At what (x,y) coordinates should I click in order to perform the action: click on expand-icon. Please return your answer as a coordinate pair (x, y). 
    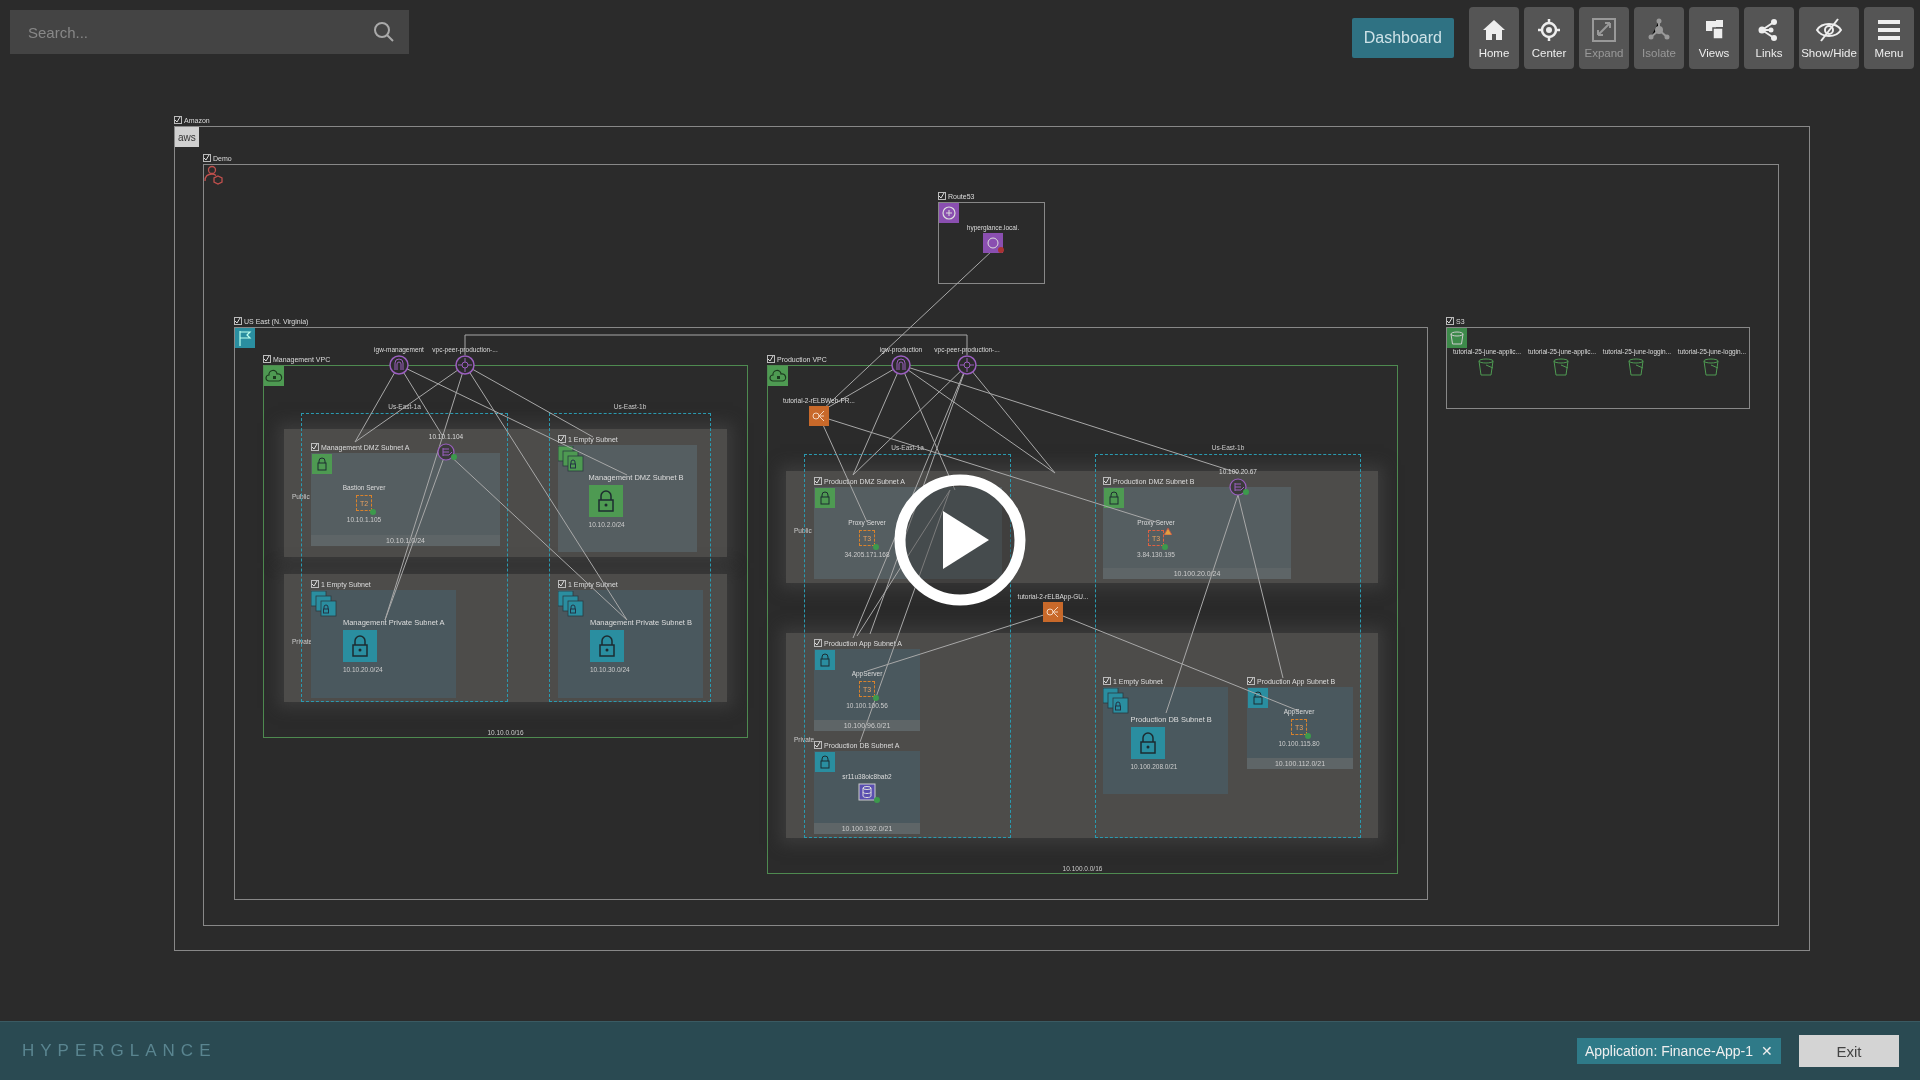
    Looking at the image, I should click on (1604, 29).